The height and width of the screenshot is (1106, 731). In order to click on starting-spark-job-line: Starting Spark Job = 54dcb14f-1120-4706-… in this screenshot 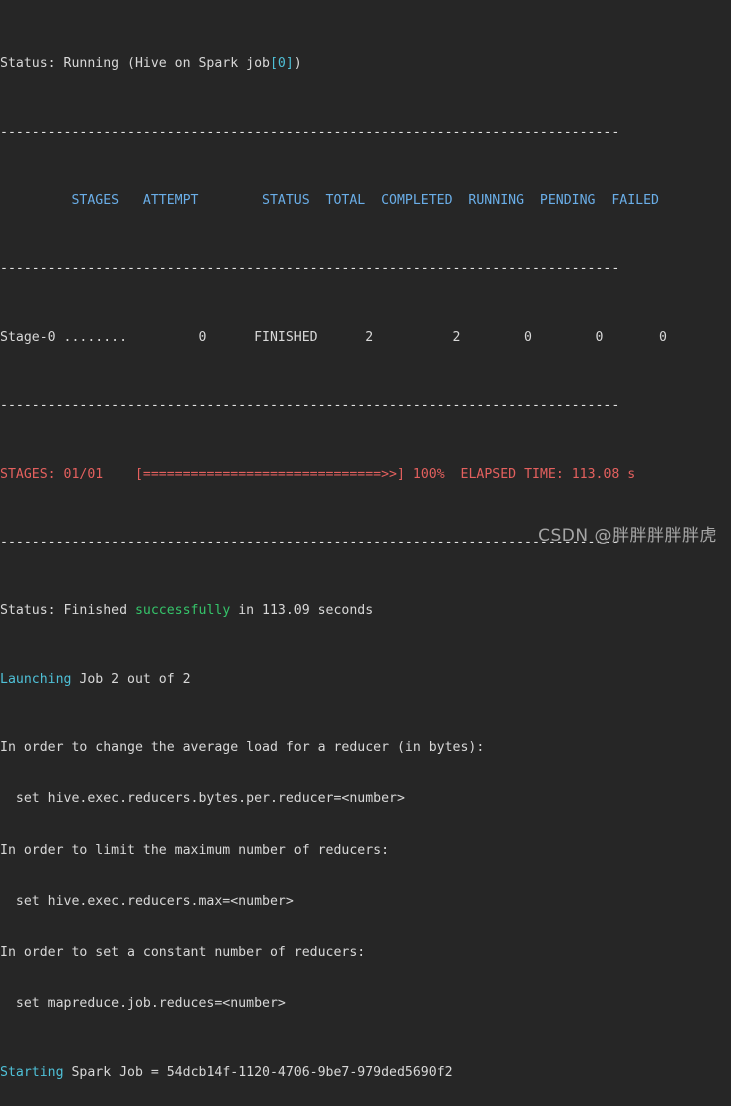, I will do `click(365, 1072)`.